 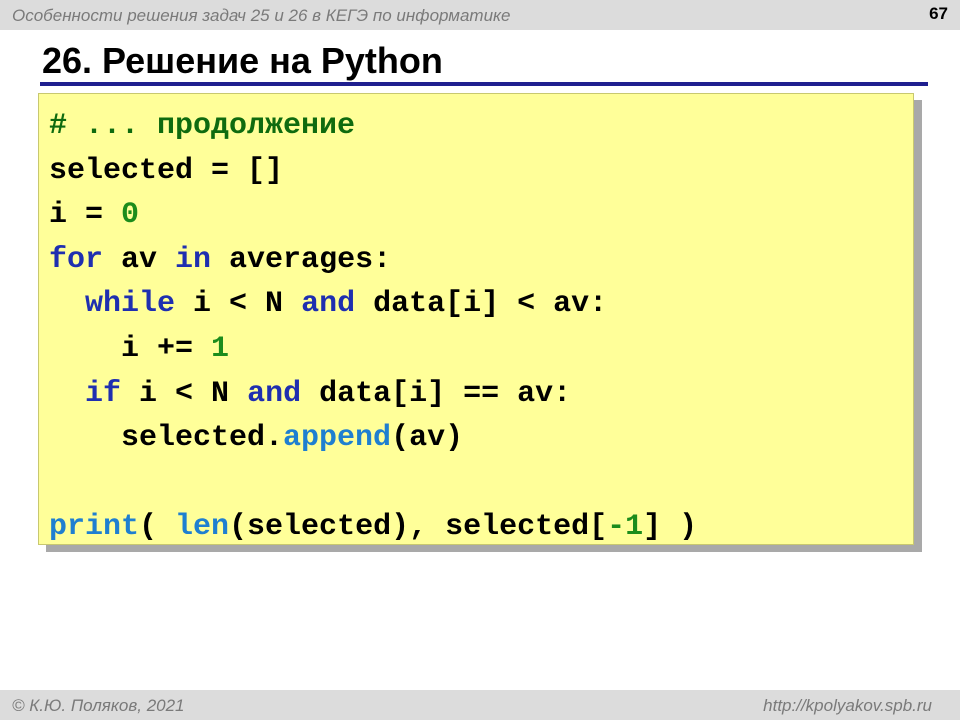 I want to click on code-token: -1, so click(x=625, y=527).